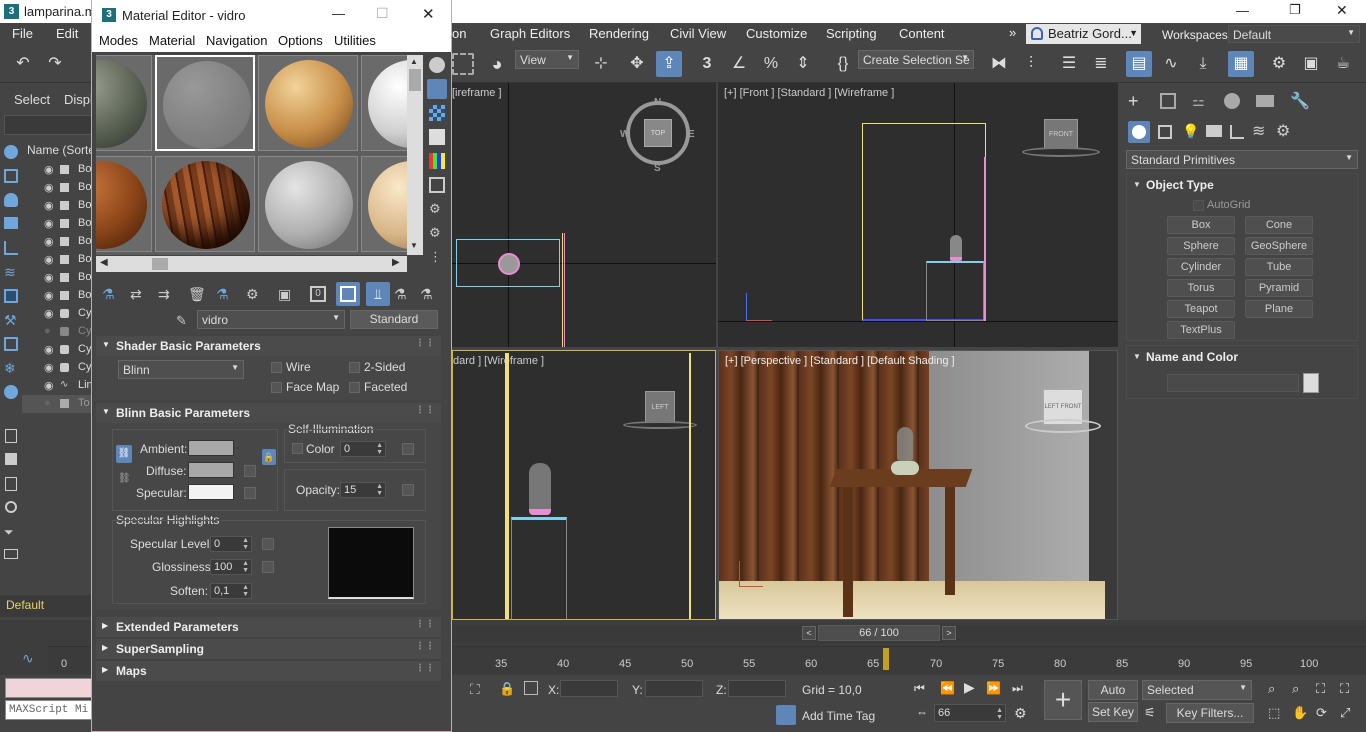 The height and width of the screenshot is (732, 1366). Describe the element at coordinates (11, 507) in the screenshot. I see `find-icon` at that location.